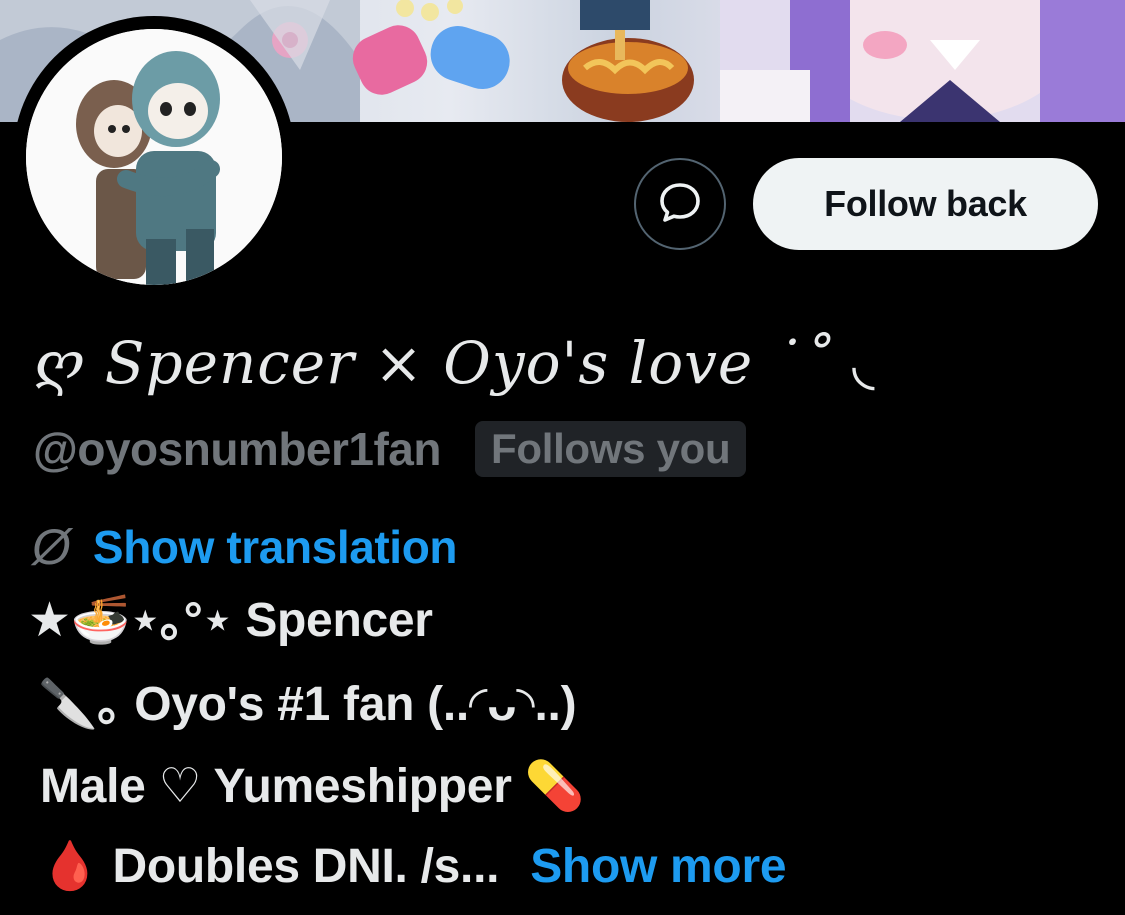  Describe the element at coordinates (312, 786) in the screenshot. I see `bio-line-3: Male ♡ Yumeshipper 💊` at that location.